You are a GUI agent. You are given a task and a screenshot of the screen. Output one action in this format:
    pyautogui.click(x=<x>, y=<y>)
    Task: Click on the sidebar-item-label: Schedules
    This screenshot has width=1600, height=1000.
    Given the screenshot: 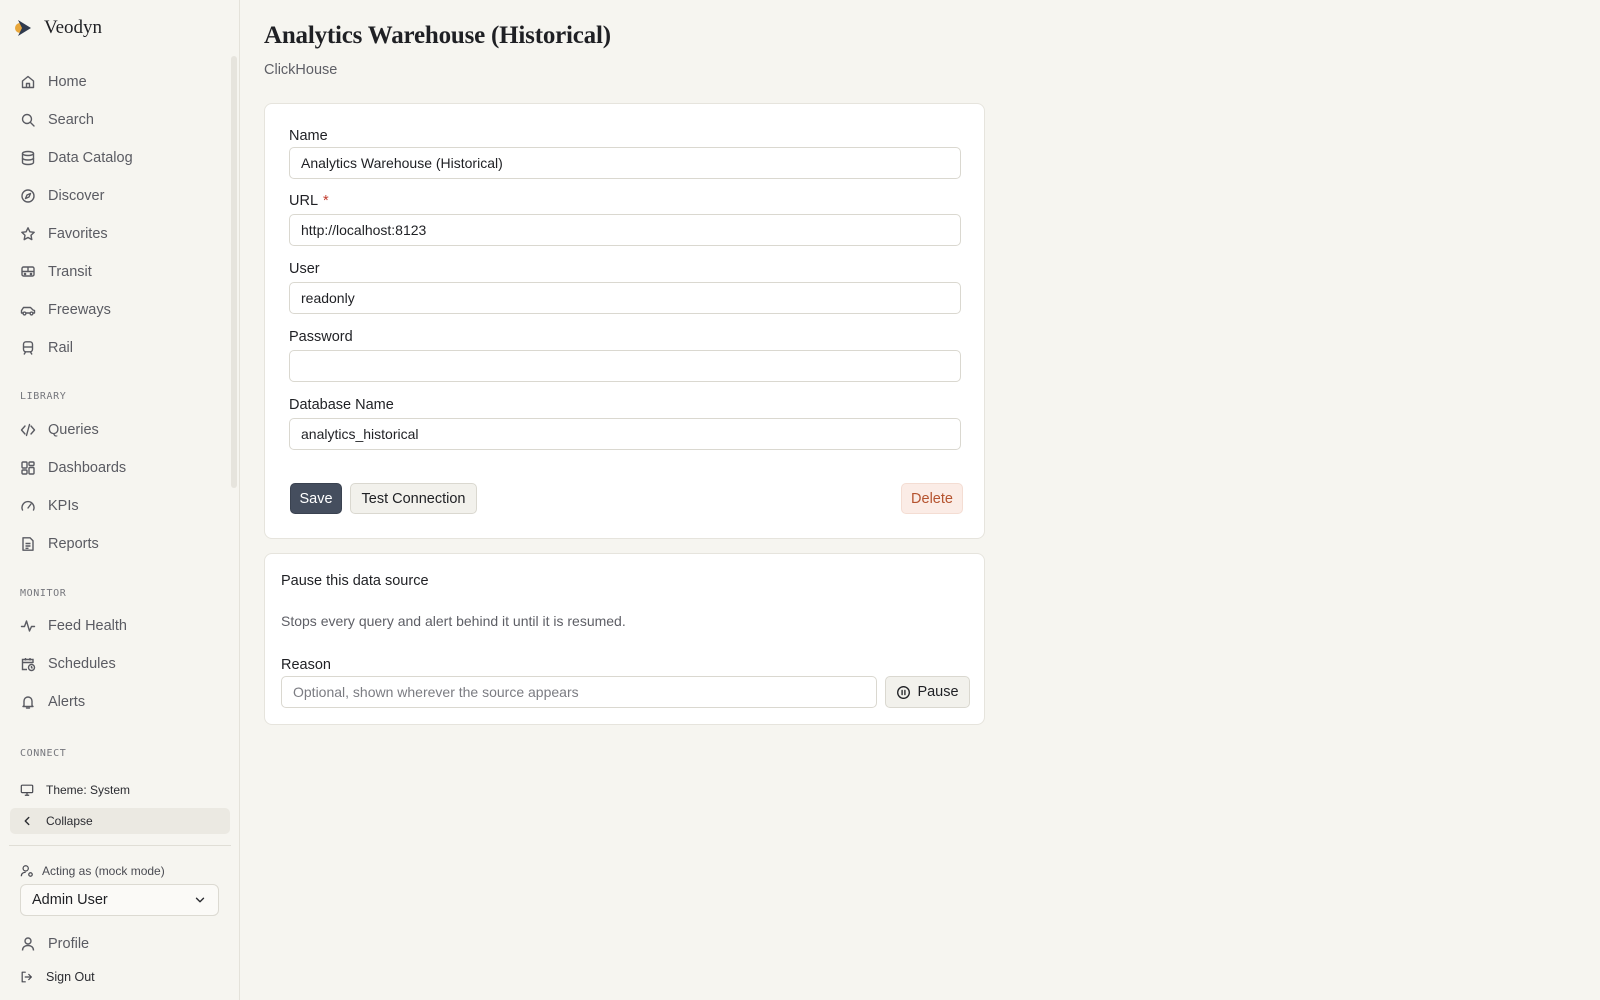 What is the action you would take?
    pyautogui.click(x=82, y=664)
    